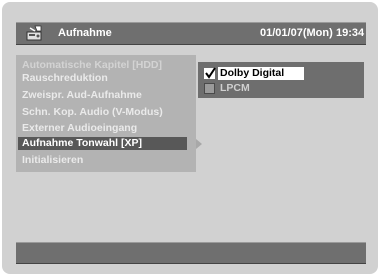 The image size is (380, 276). I want to click on menu-item-noise-reduction: Rauschreduktion, so click(65, 78).